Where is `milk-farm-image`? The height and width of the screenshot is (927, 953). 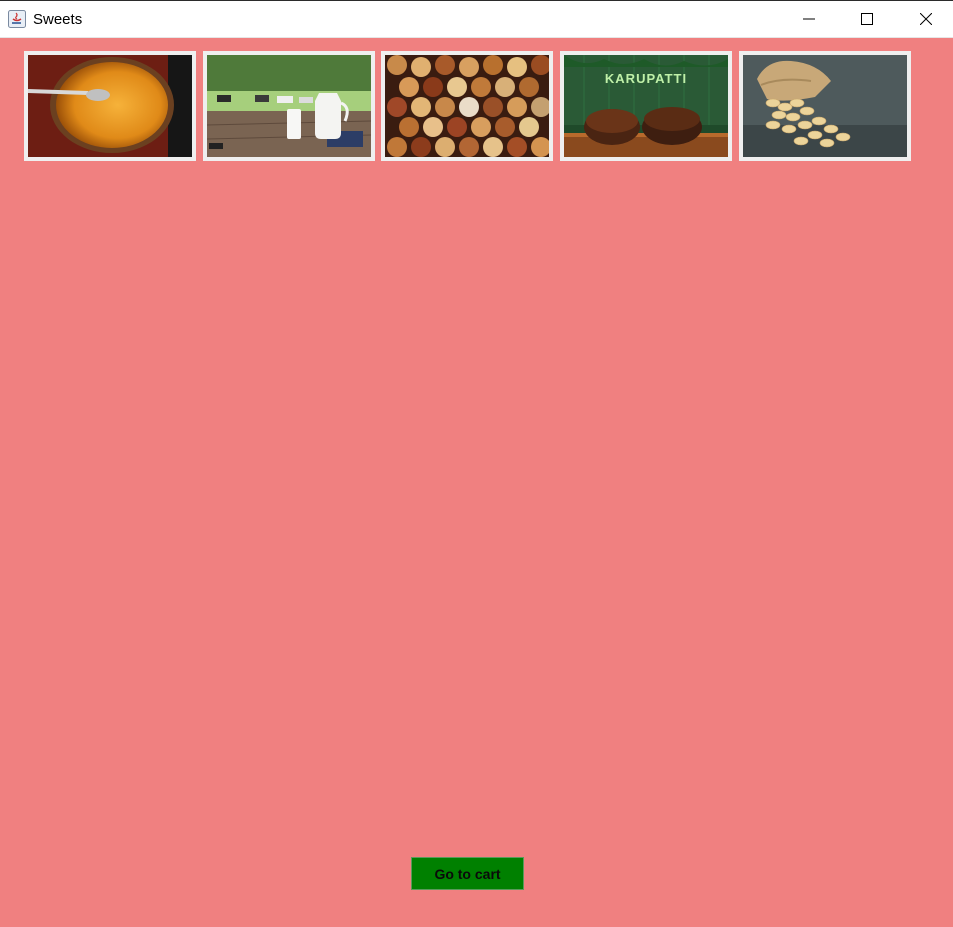
milk-farm-image is located at coordinates (289, 106).